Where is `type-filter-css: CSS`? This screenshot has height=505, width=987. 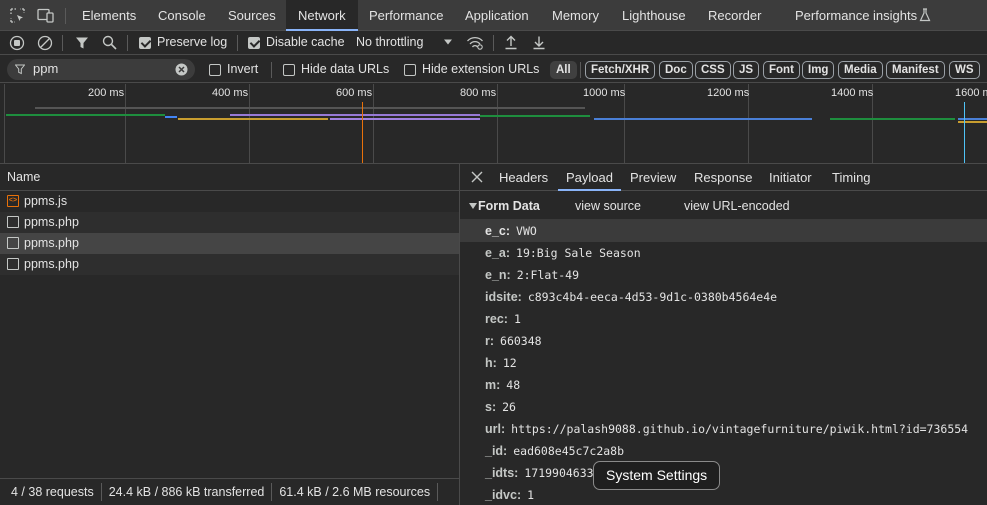 type-filter-css: CSS is located at coordinates (713, 70).